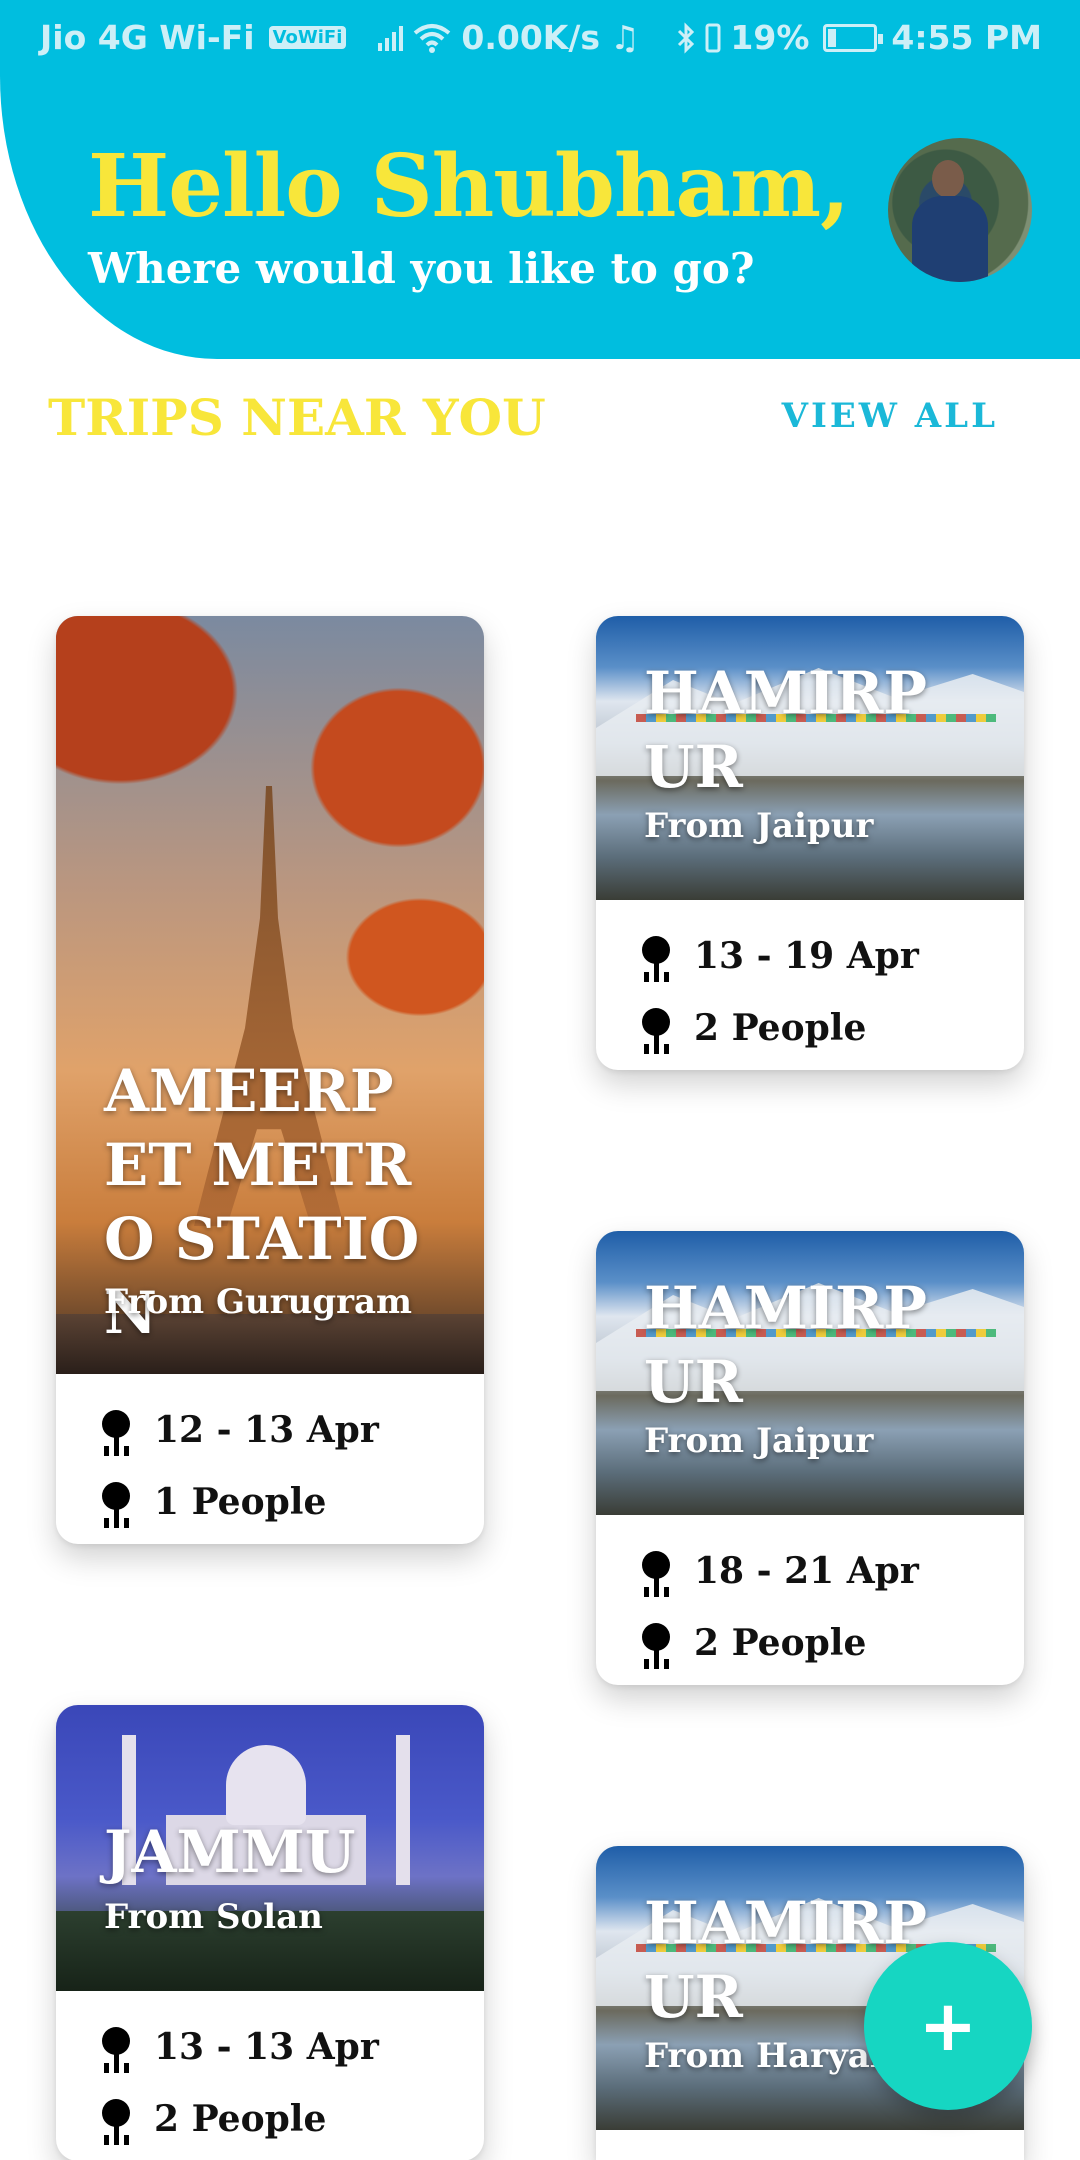 This screenshot has width=1080, height=2160. I want to click on wifi-icon, so click(432, 38).